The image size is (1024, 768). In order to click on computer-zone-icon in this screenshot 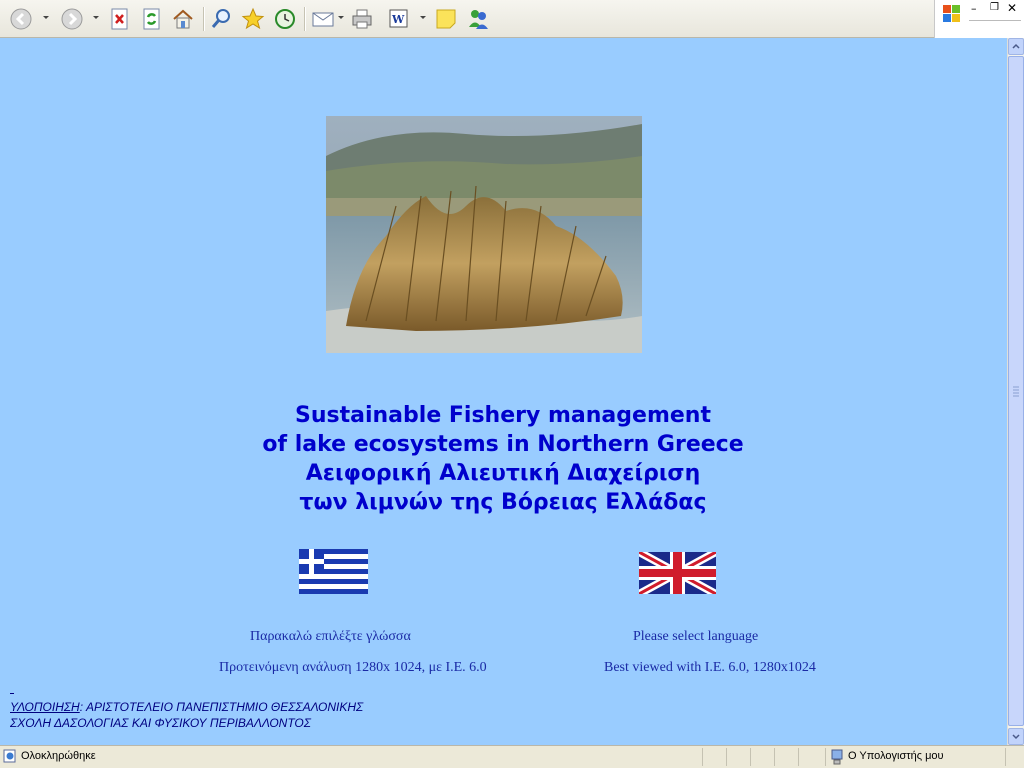, I will do `click(837, 758)`.